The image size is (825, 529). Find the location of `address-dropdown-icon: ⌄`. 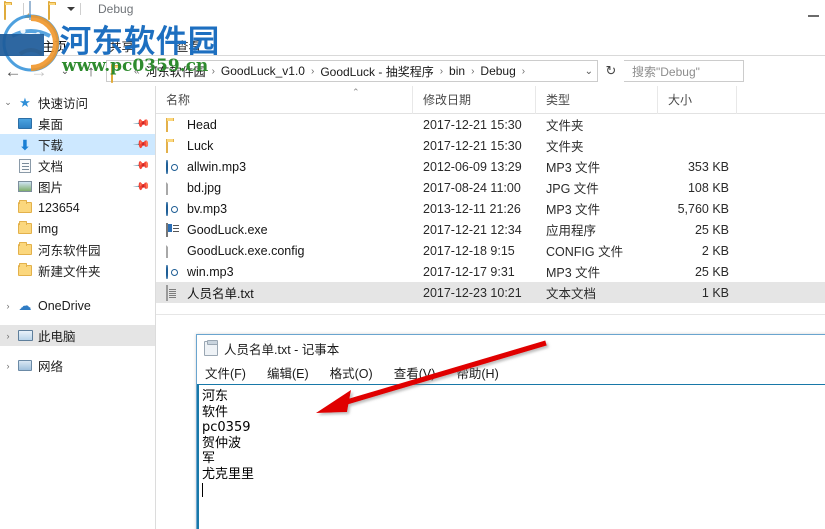

address-dropdown-icon: ⌄ is located at coordinates (589, 71).